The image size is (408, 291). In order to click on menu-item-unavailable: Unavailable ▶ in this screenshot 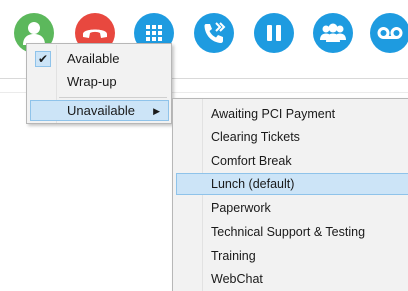, I will do `click(99, 110)`.